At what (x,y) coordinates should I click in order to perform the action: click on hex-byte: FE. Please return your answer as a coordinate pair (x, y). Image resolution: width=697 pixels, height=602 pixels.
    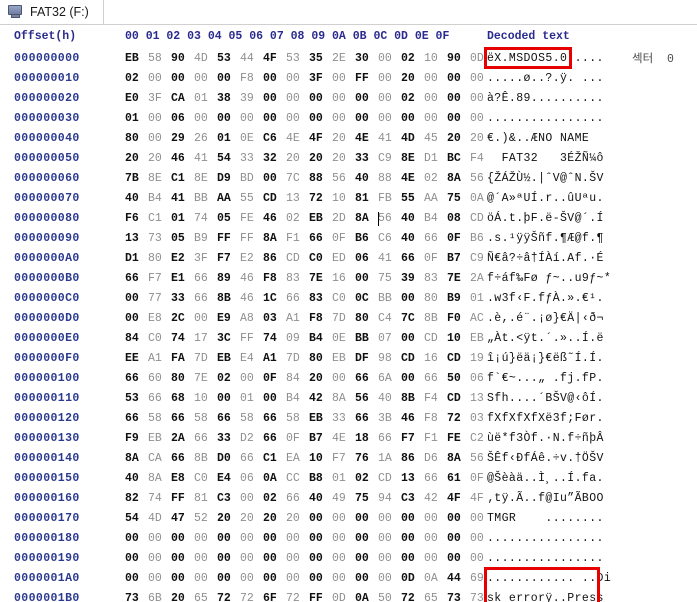
    Looking at the image, I should click on (458, 439).